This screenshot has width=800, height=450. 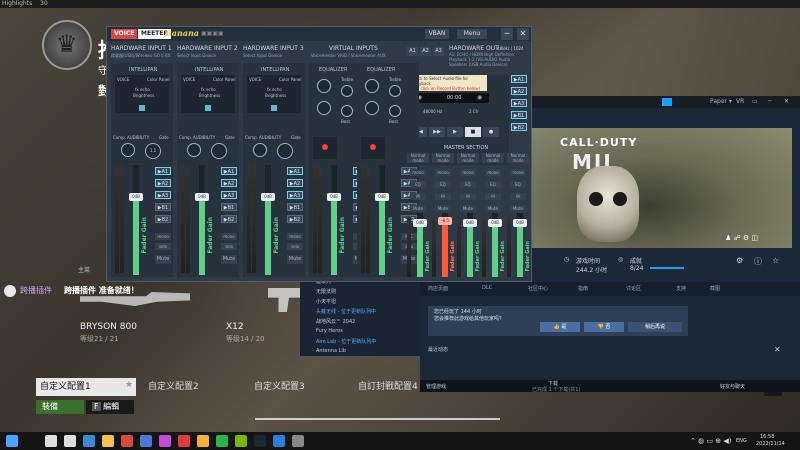 I want to click on info-icon: ⓘ, so click(x=758, y=261).